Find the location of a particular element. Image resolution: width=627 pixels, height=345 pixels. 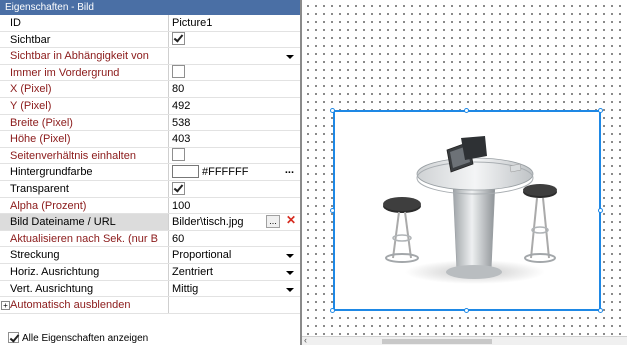

prop-name: X (Pixel) is located at coordinates (31, 89).